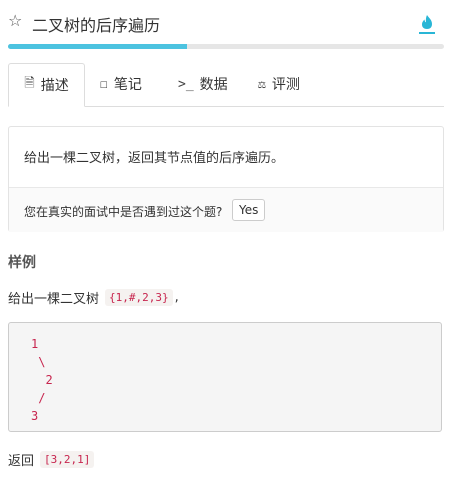 The height and width of the screenshot is (480, 451). Describe the element at coordinates (427, 33) in the screenshot. I see `flame-underline` at that location.